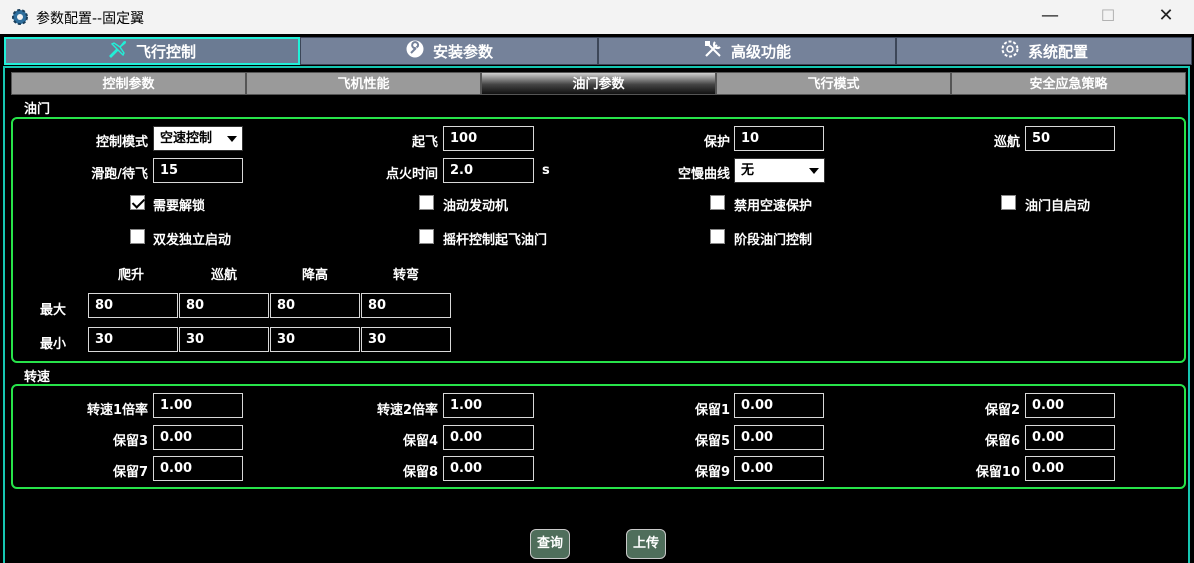  What do you see at coordinates (488, 468) in the screenshot?
I see `reserve8-input: 0.00` at bounding box center [488, 468].